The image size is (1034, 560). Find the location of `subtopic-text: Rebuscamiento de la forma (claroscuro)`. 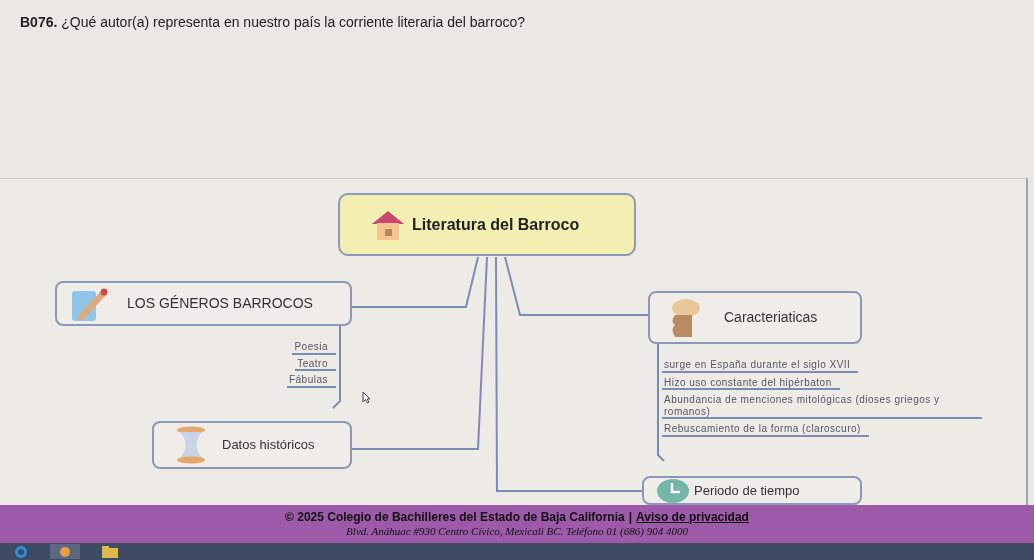

subtopic-text: Rebuscamiento de la forma (claroscuro) is located at coordinates (765, 430).